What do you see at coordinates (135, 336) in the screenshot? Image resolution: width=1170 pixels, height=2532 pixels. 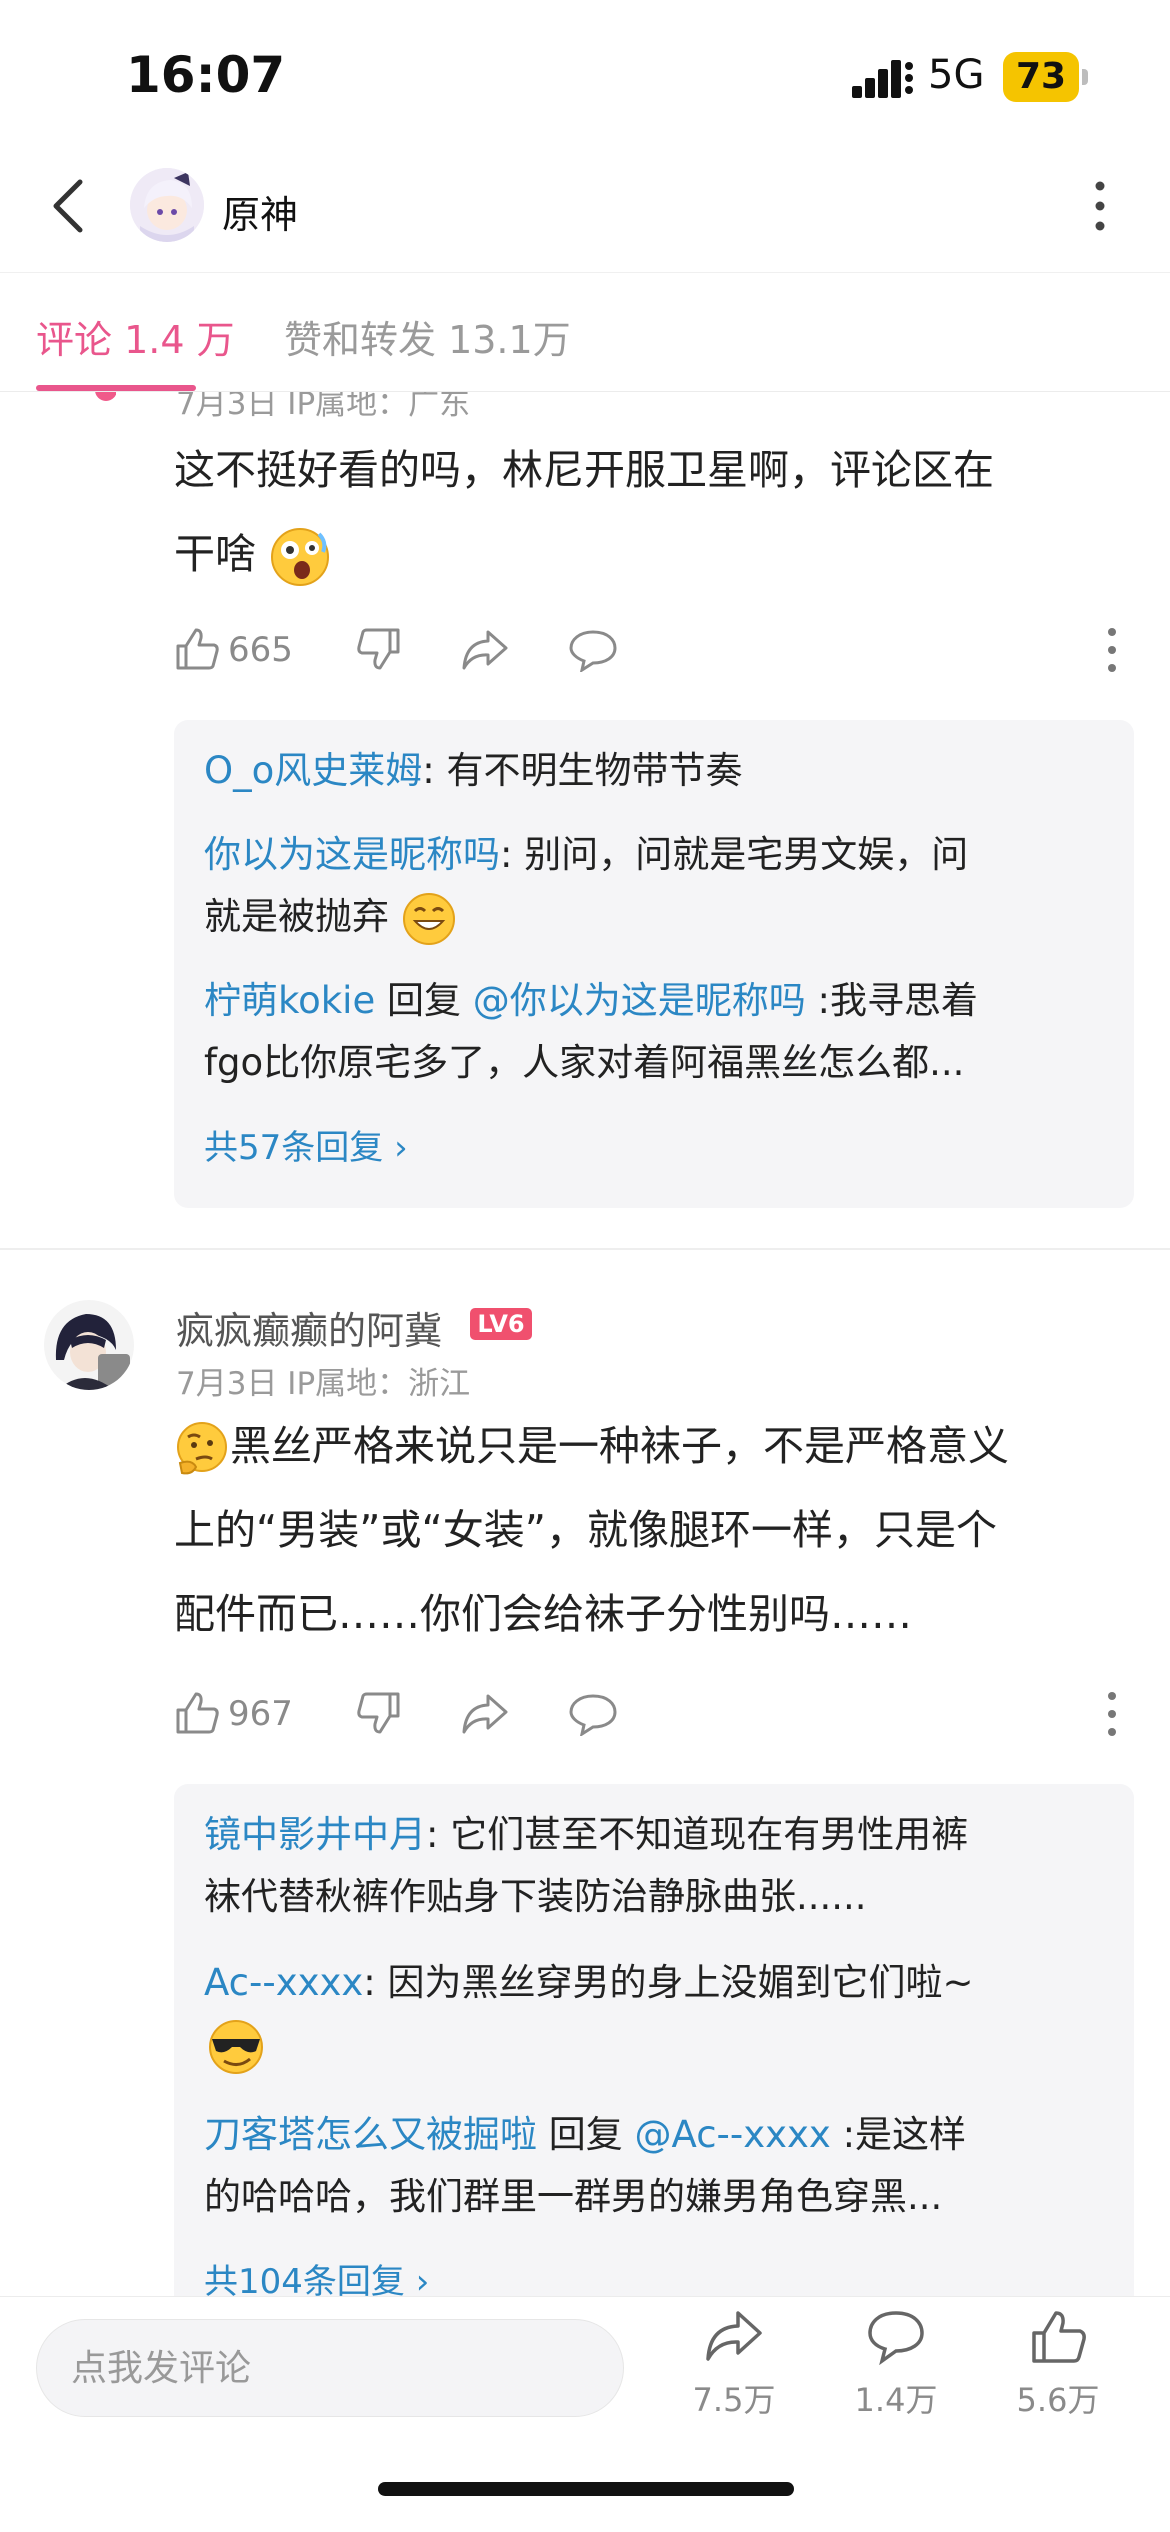 I see `tab-comments: 评论 1.4 万` at bounding box center [135, 336].